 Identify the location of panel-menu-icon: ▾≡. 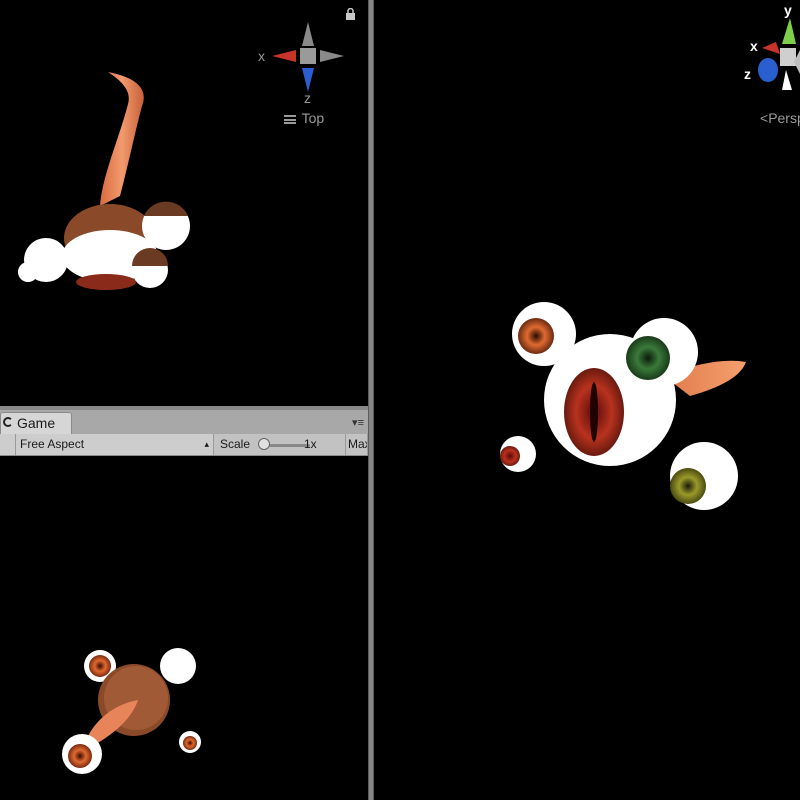
(358, 422).